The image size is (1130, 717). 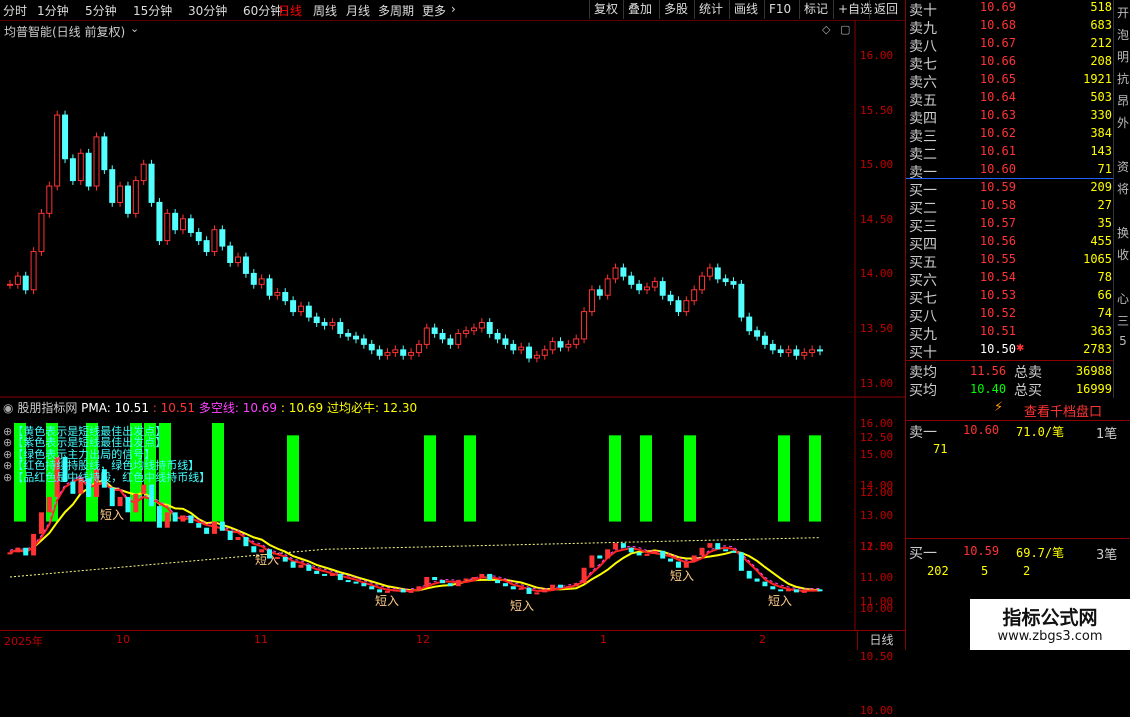 I want to click on level-label: 卖八, so click(x=923, y=47).